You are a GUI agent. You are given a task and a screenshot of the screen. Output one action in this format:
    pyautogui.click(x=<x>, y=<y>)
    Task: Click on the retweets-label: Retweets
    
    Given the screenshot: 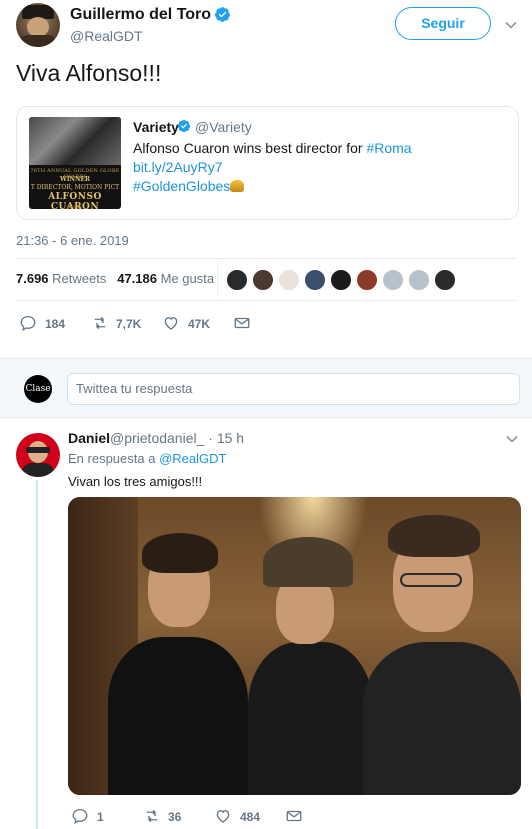 What is the action you would take?
    pyautogui.click(x=79, y=278)
    